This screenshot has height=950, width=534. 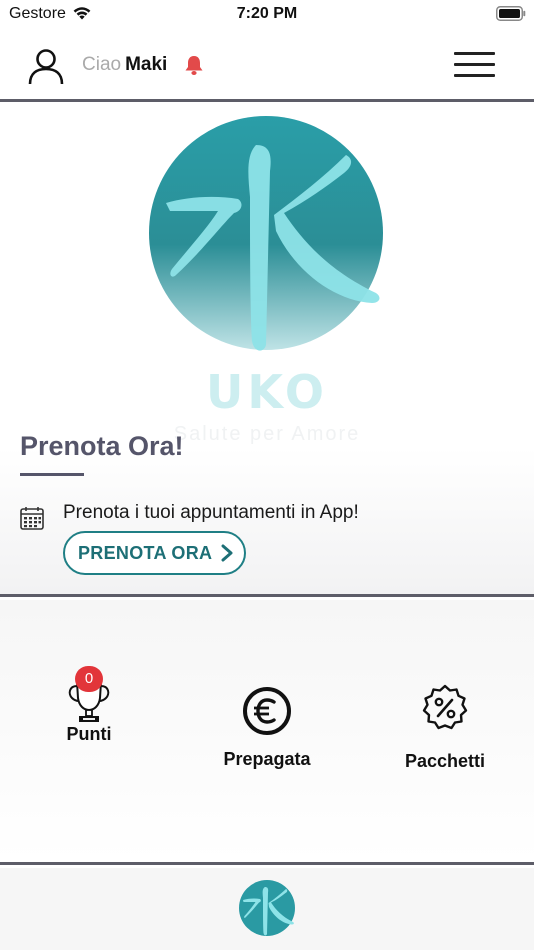 What do you see at coordinates (475, 65) in the screenshot?
I see `menu-button` at bounding box center [475, 65].